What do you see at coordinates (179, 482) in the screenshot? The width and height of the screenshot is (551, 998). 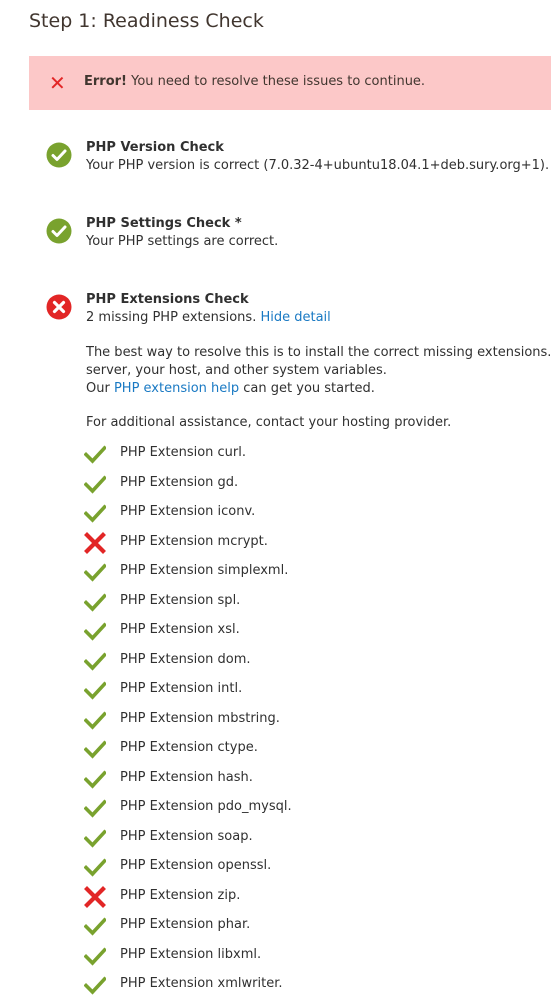 I see `extension-label: PHP Extension gd.` at bounding box center [179, 482].